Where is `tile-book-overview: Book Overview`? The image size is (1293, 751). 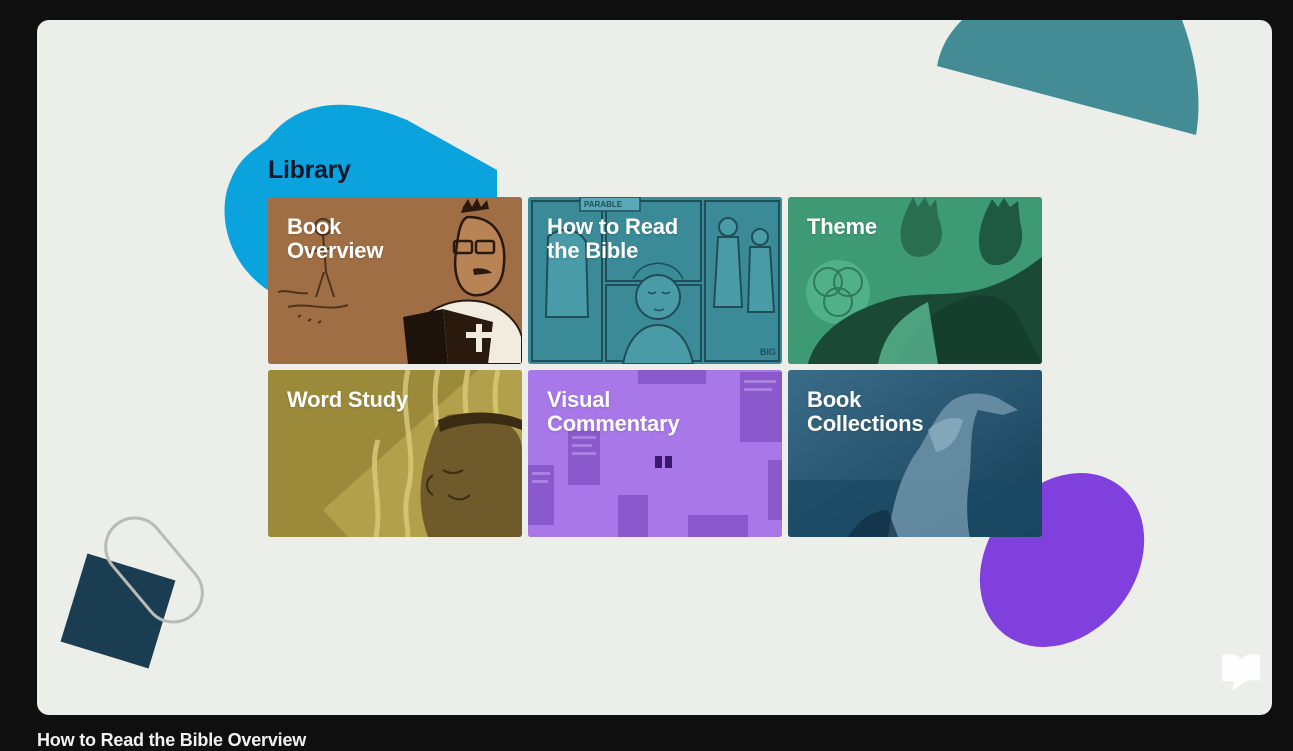
tile-book-overview: Book Overview is located at coordinates (395, 280).